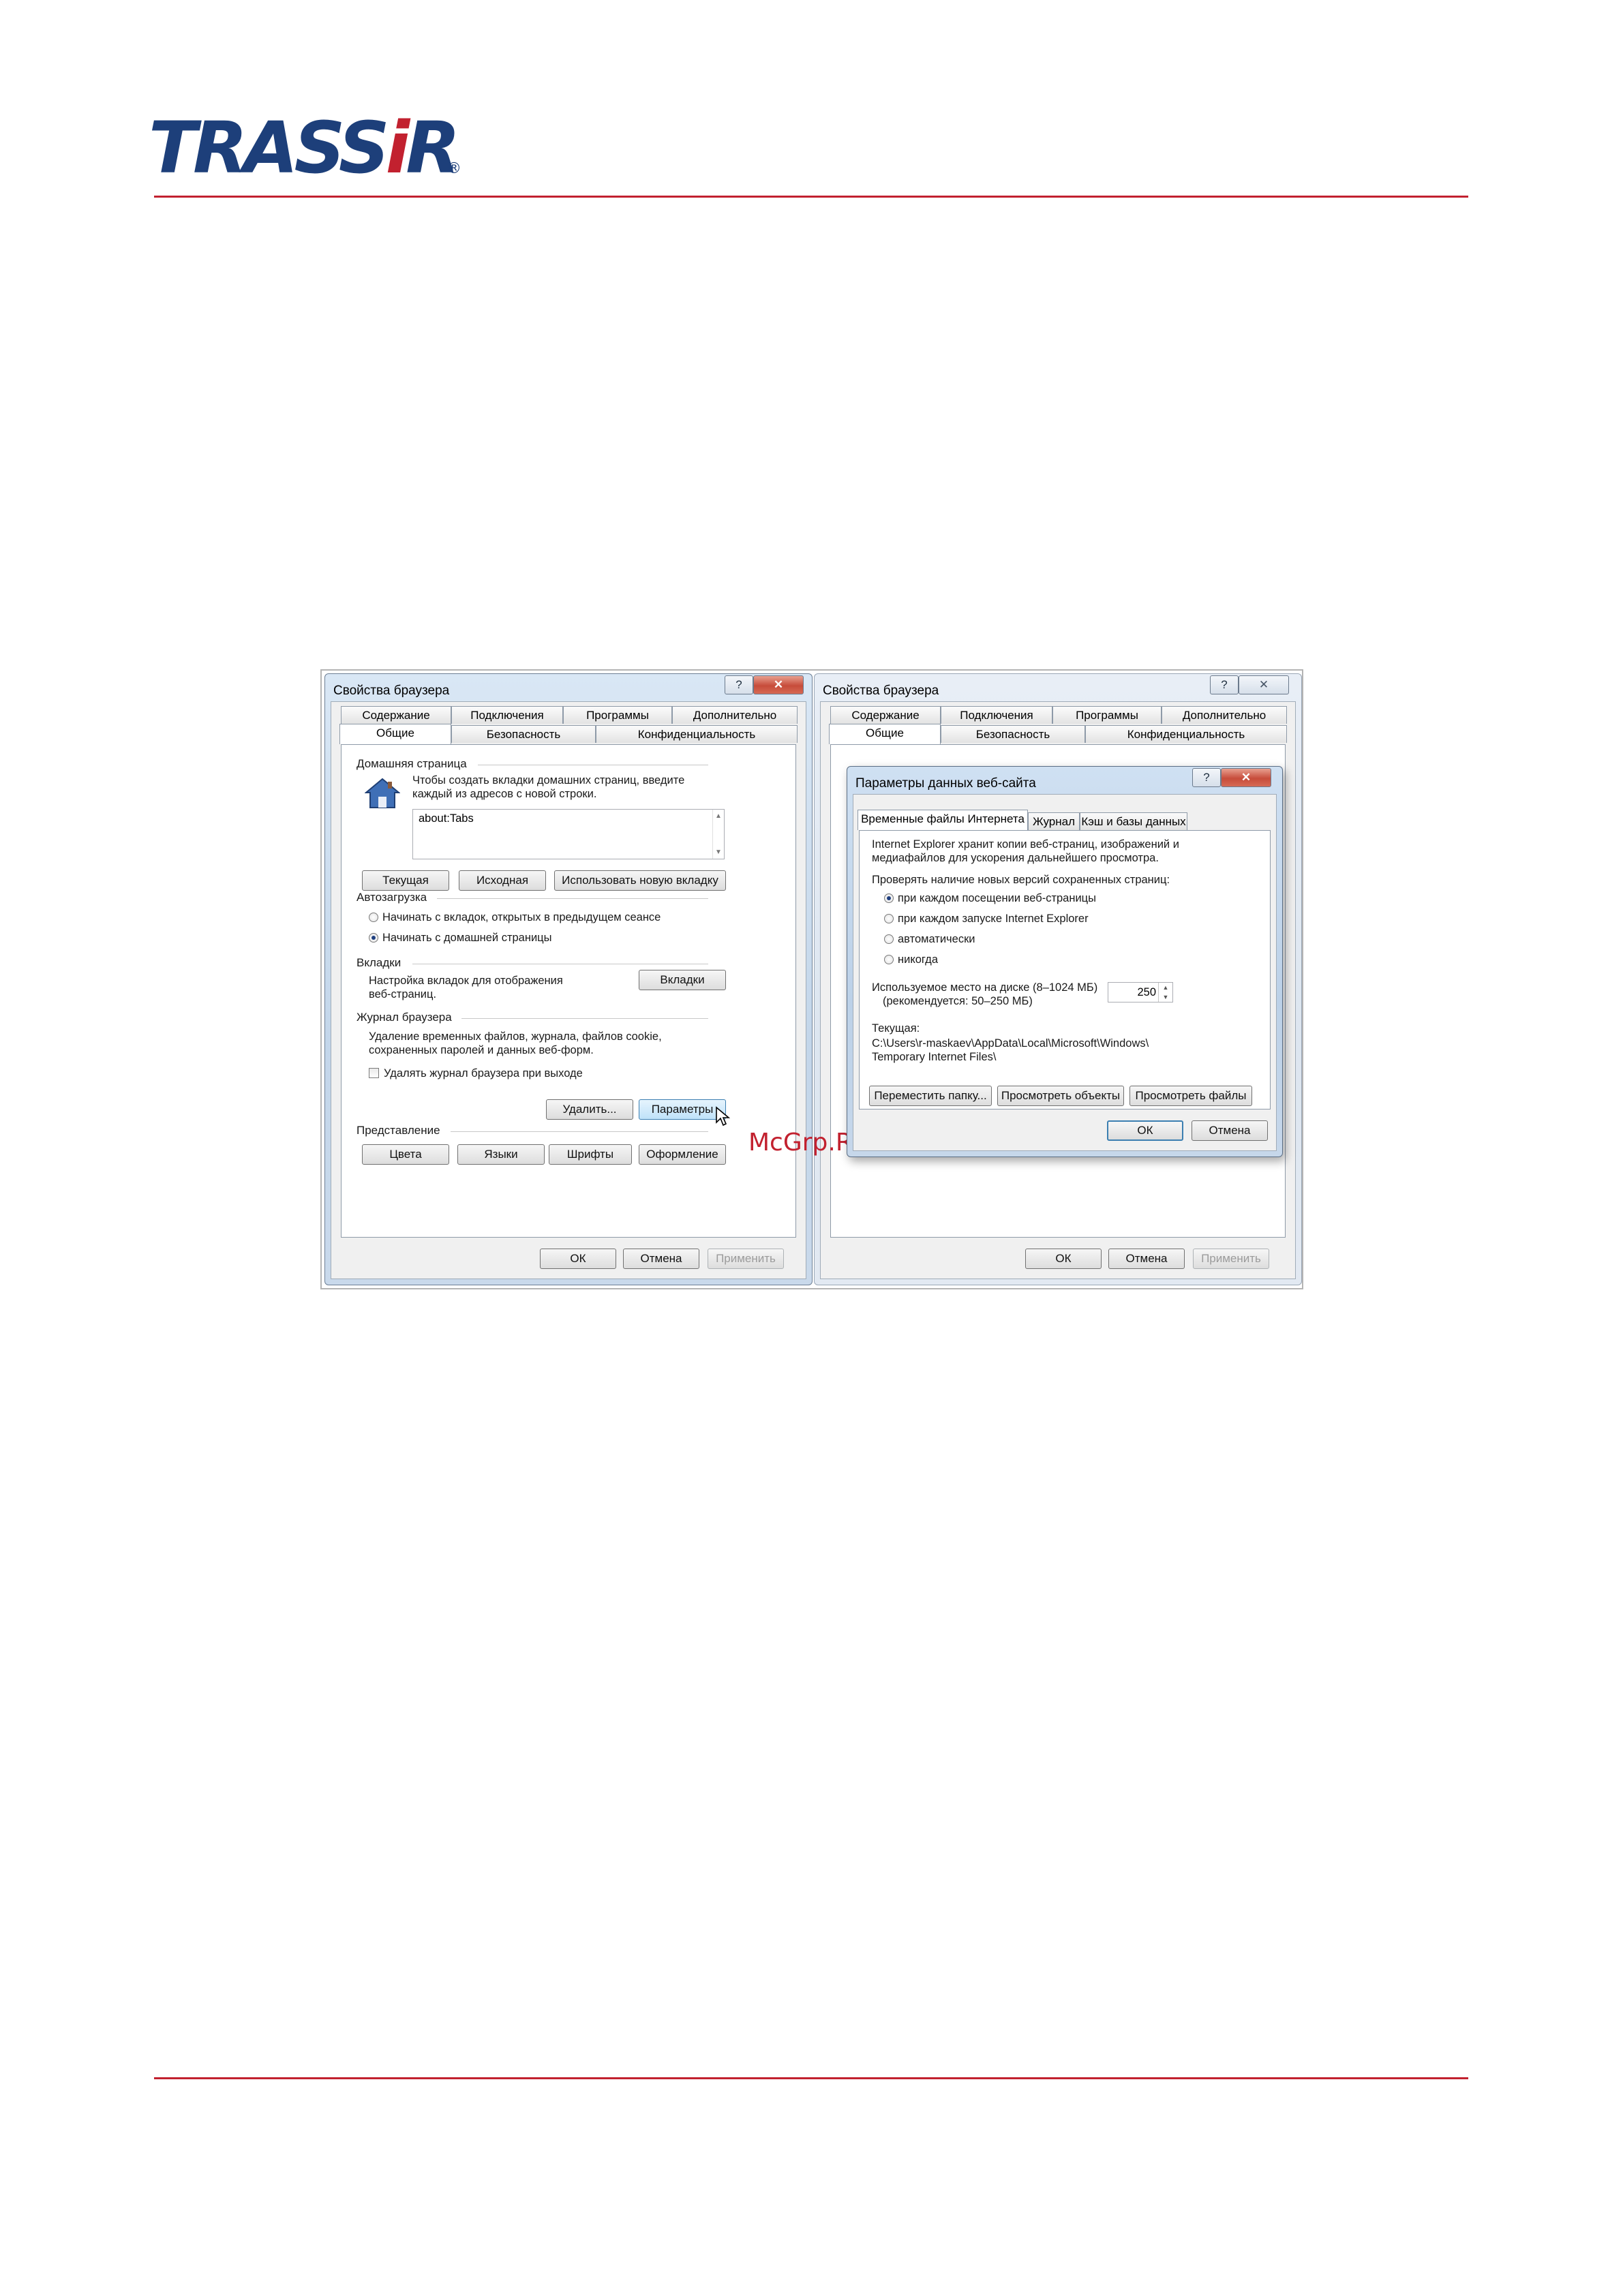  Describe the element at coordinates (447, 819) in the screenshot. I see `home-page-value: about:Tabs` at that location.